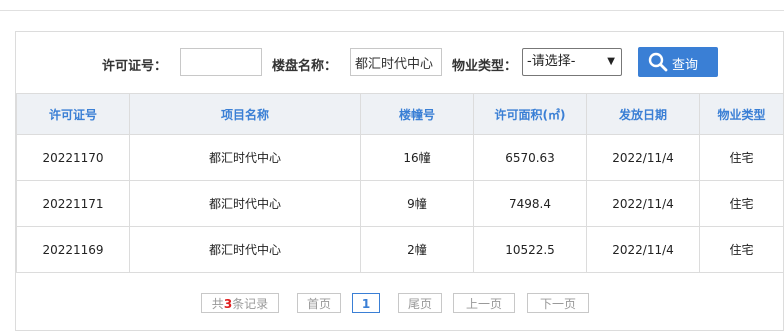  I want to click on property-type-select: -请选择- ▼, so click(572, 62).